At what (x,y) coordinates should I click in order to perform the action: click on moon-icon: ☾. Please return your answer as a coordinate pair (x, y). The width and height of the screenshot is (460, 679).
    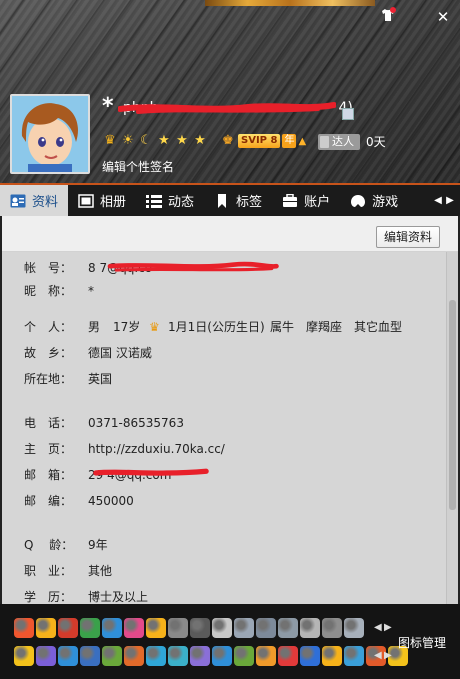
    Looking at the image, I should click on (146, 140).